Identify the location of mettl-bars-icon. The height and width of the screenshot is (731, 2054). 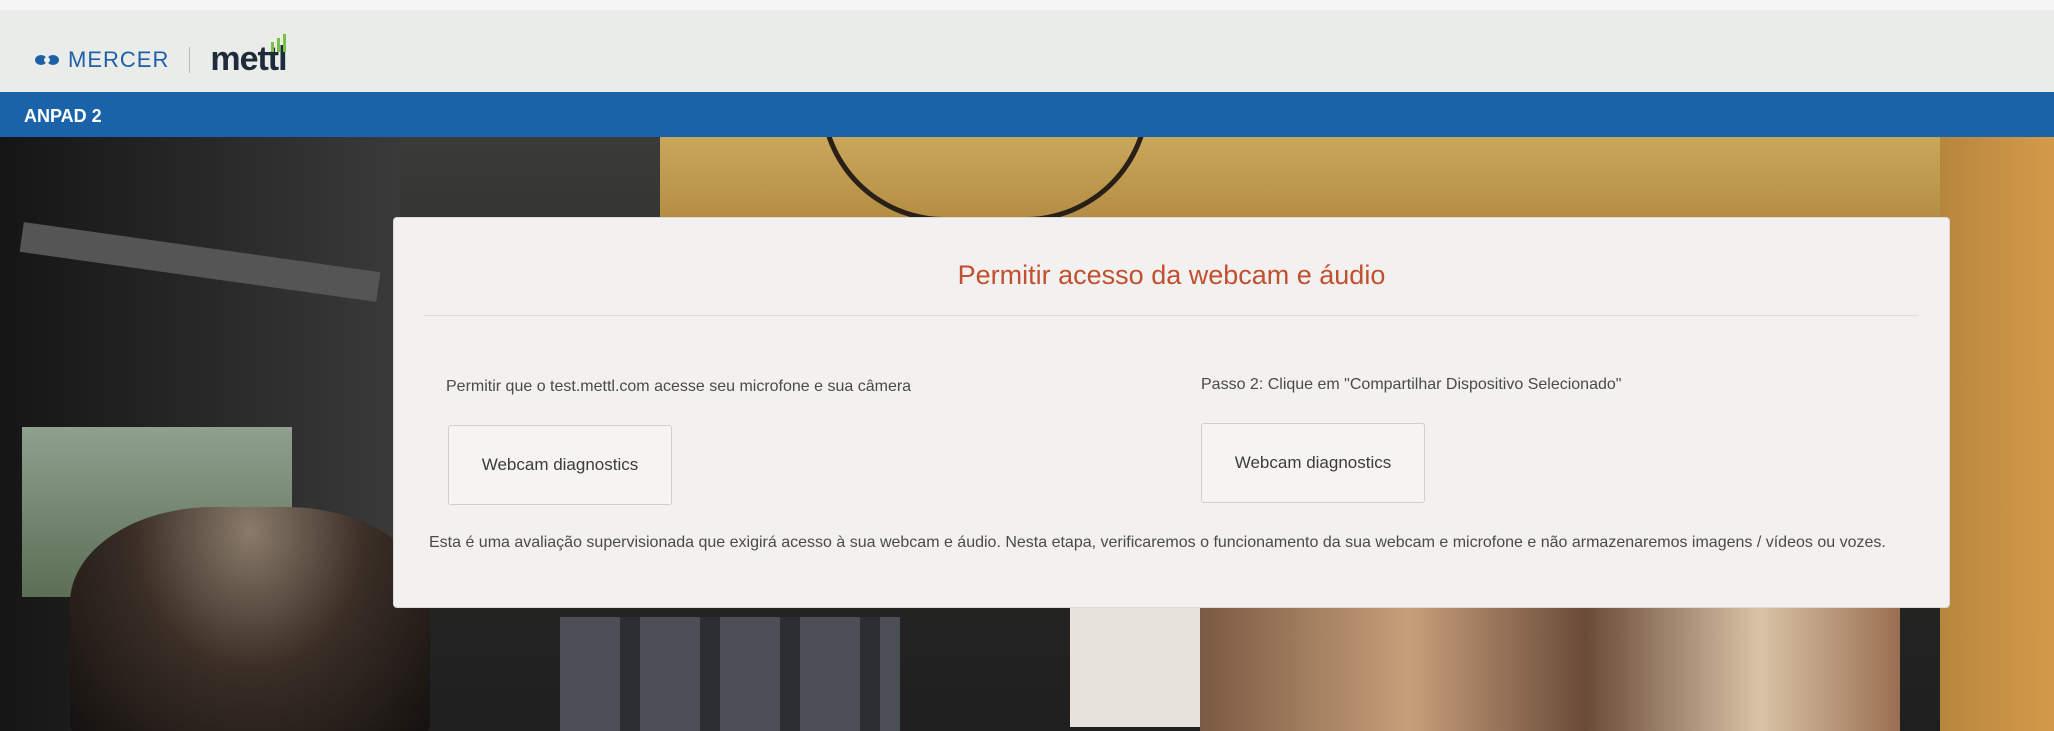
(278, 43).